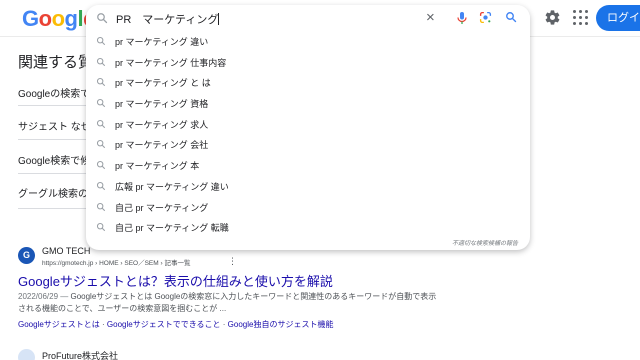  Describe the element at coordinates (462, 18) in the screenshot. I see `microphone-icon` at that location.